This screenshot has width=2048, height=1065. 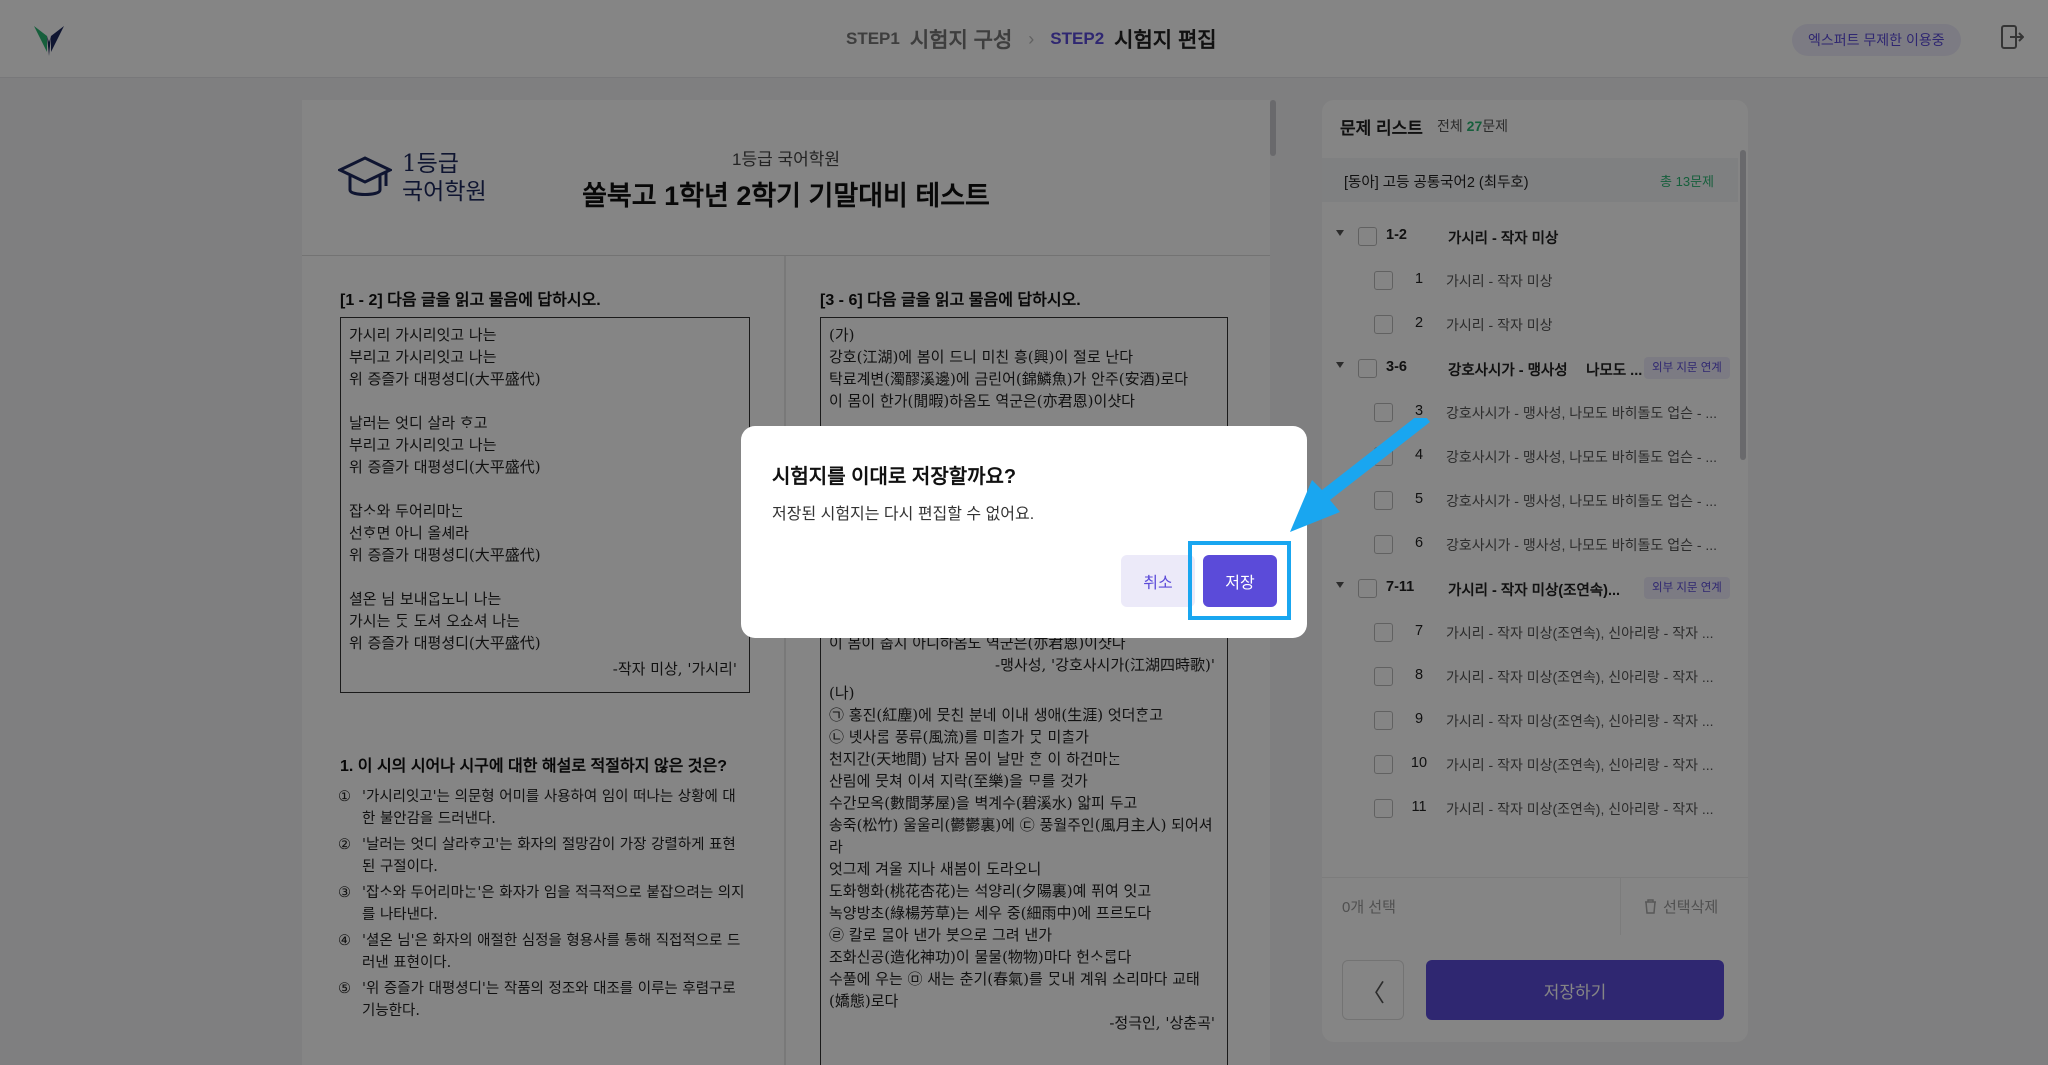 What do you see at coordinates (1158, 581) in the screenshot?
I see `cancel-button: 취소` at bounding box center [1158, 581].